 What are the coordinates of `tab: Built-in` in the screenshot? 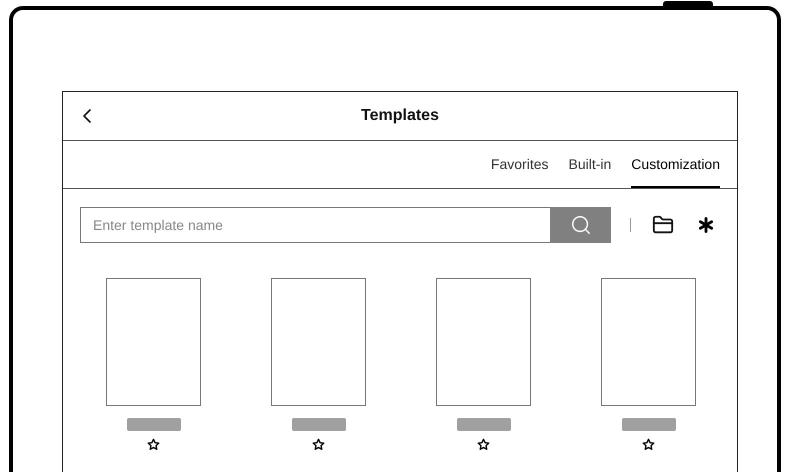 It's located at (590, 164).